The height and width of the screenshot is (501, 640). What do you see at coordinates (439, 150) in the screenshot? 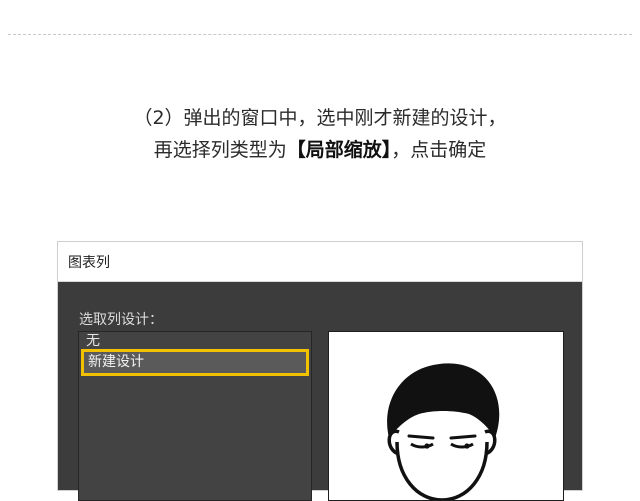
I see `instruction-text-end: ，点击确定` at bounding box center [439, 150].